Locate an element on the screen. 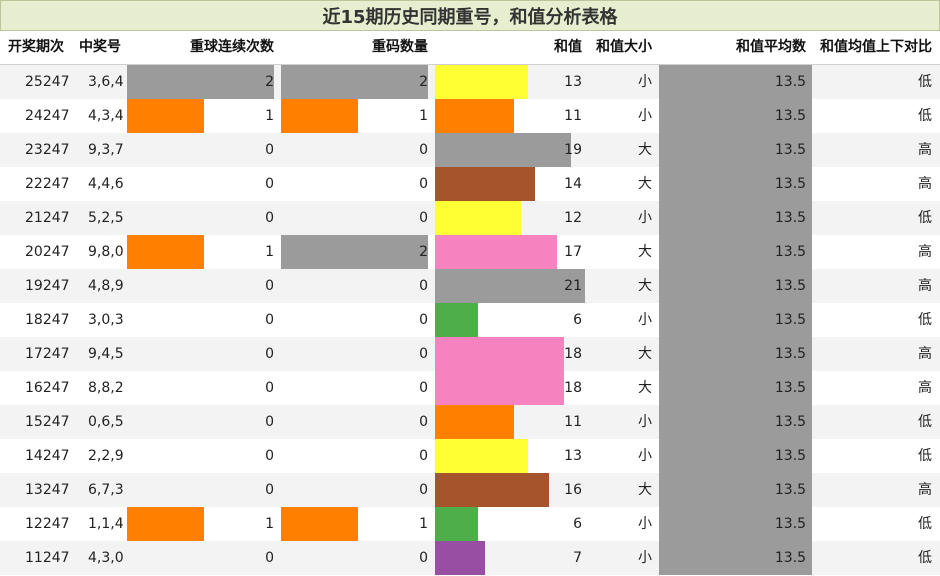 The width and height of the screenshot is (940, 576). header-number: 中奖号 is located at coordinates (100, 47).